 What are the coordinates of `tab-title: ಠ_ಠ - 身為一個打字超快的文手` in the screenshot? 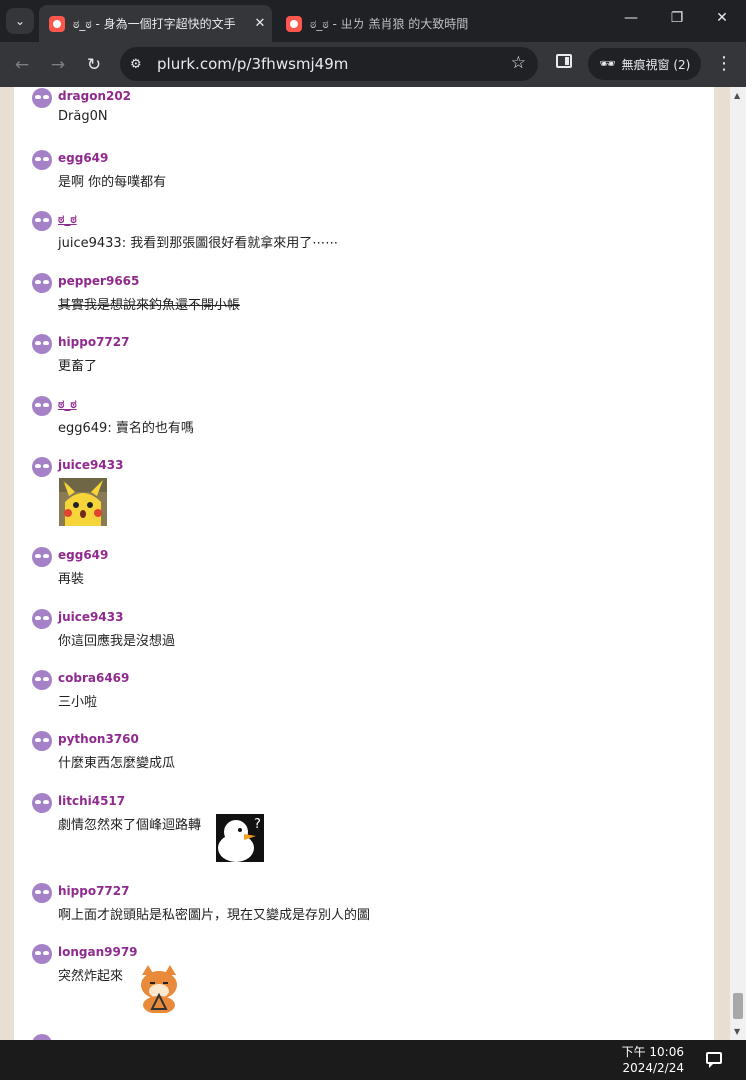 It's located at (154, 24).